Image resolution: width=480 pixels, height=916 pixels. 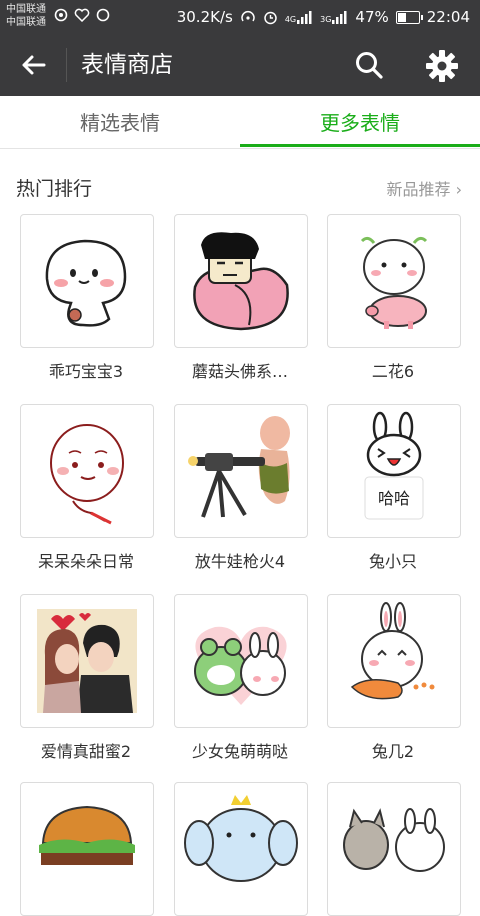 What do you see at coordinates (86, 371) in the screenshot?
I see `sticker-name: 乖巧宝宝3` at bounding box center [86, 371].